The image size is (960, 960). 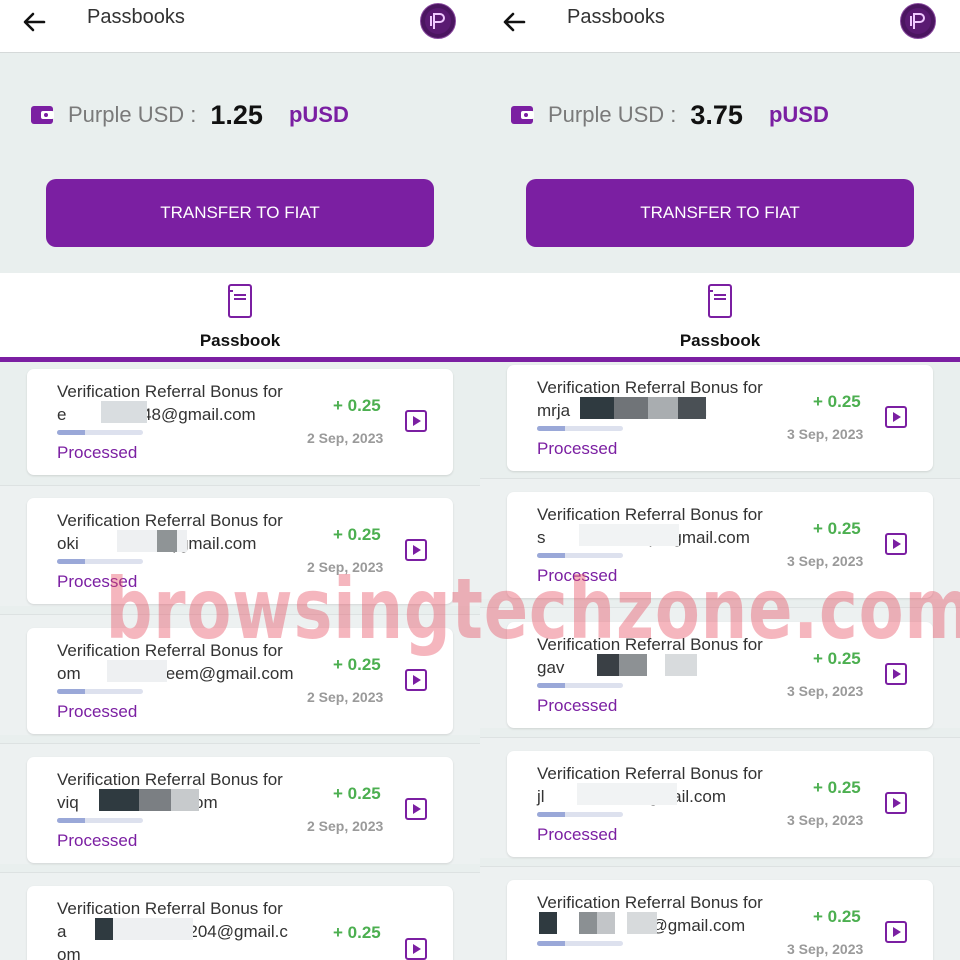 What do you see at coordinates (720, 301) in the screenshot?
I see `passbook-icon` at bounding box center [720, 301].